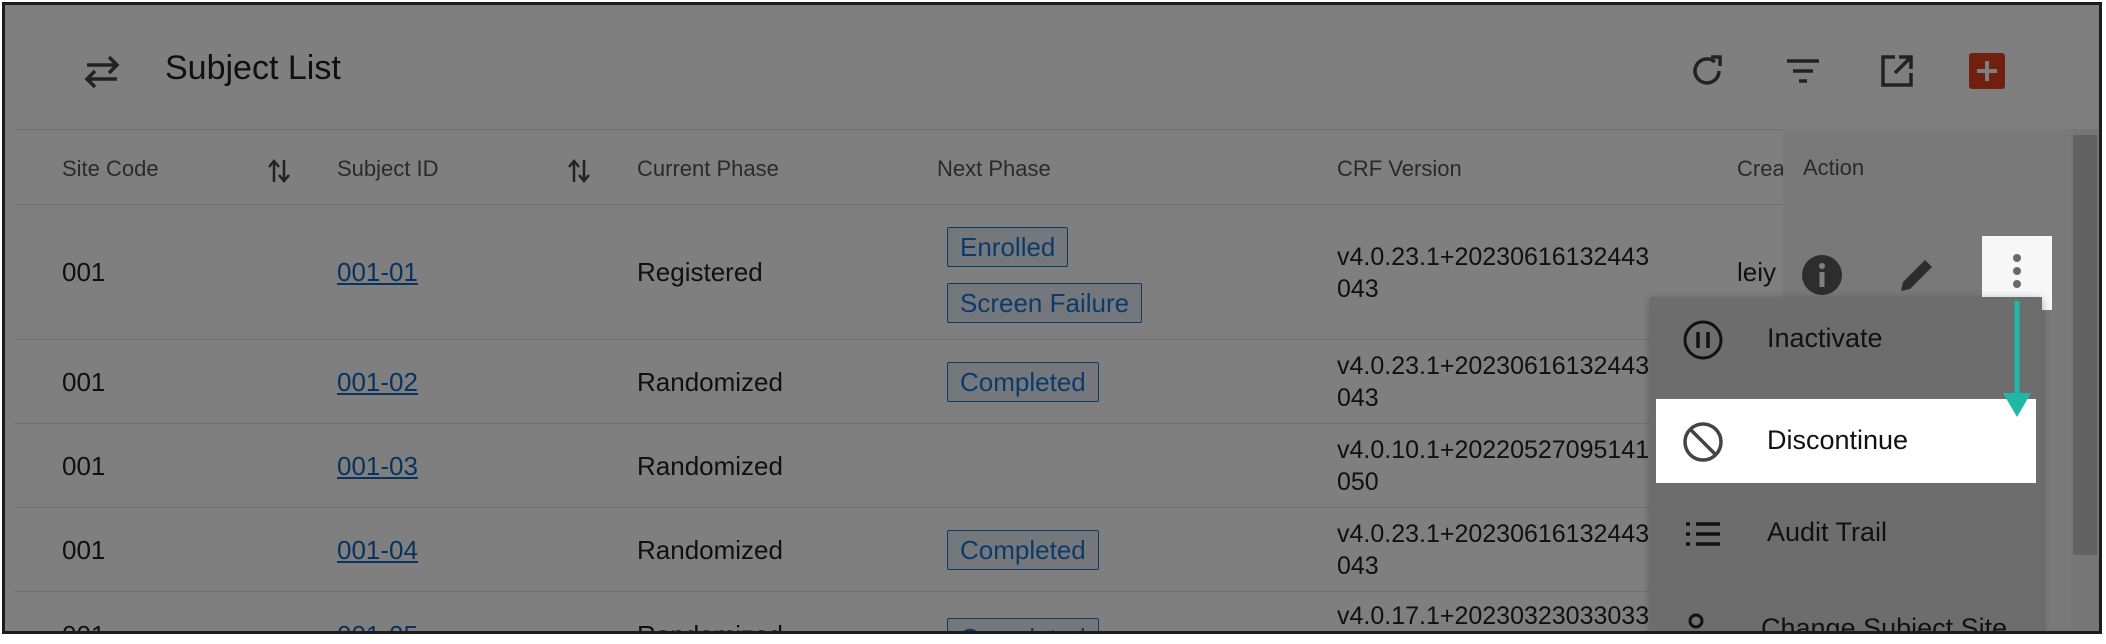 This screenshot has width=2106, height=644. What do you see at coordinates (1827, 532) in the screenshot?
I see `menu-item-label: Audit Trail` at bounding box center [1827, 532].